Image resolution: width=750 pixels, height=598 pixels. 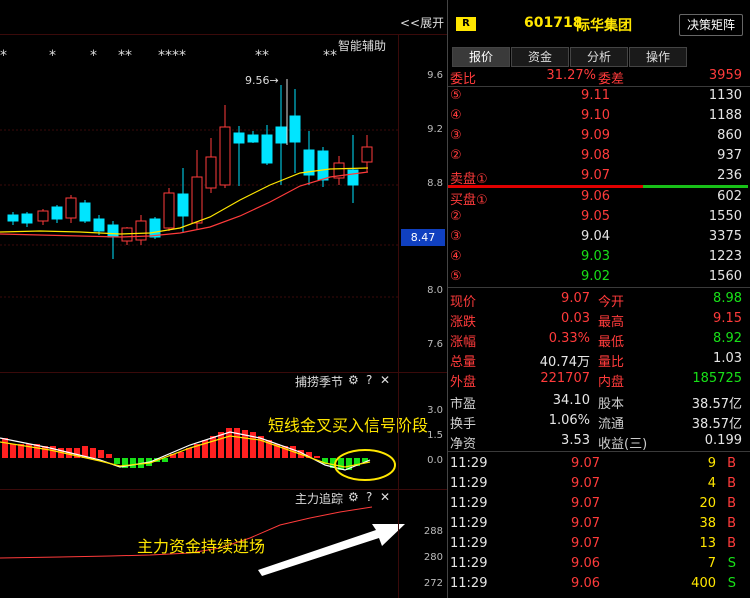 What do you see at coordinates (422, 22) in the screenshot?
I see `expand-button: <<展开` at bounding box center [422, 22].